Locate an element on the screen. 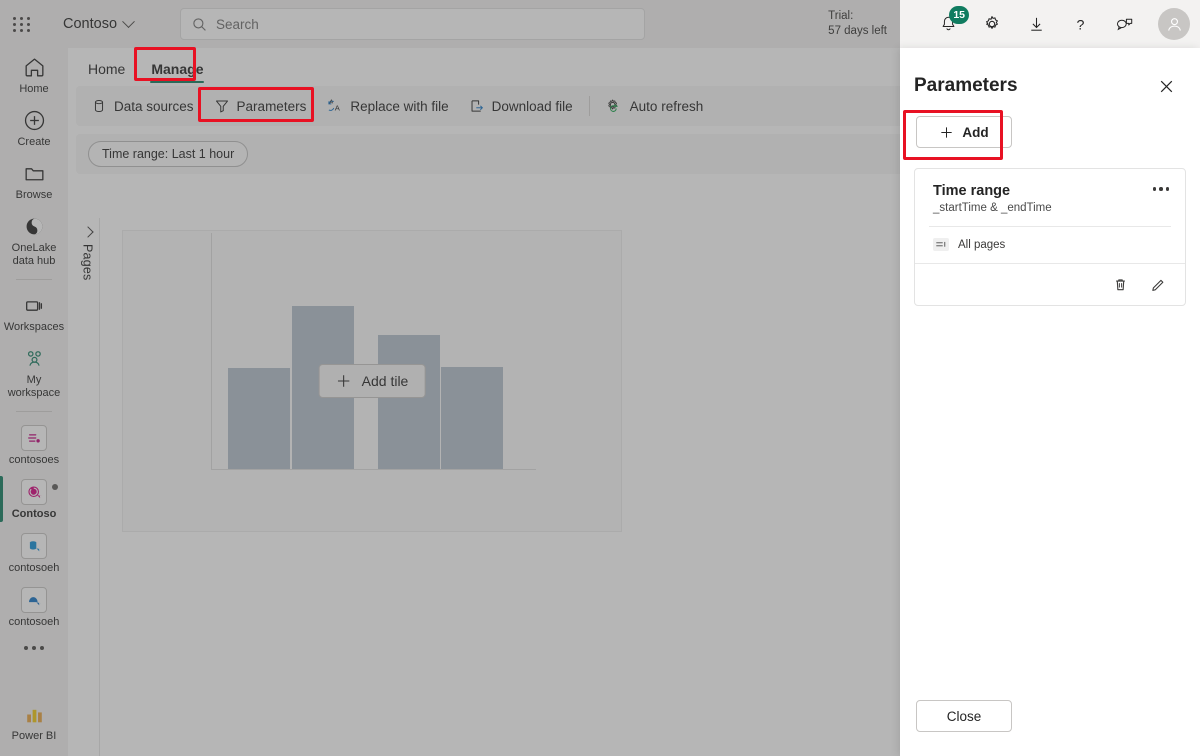 This screenshot has height=756, width=1200. tab-label: Manage is located at coordinates (177, 69).